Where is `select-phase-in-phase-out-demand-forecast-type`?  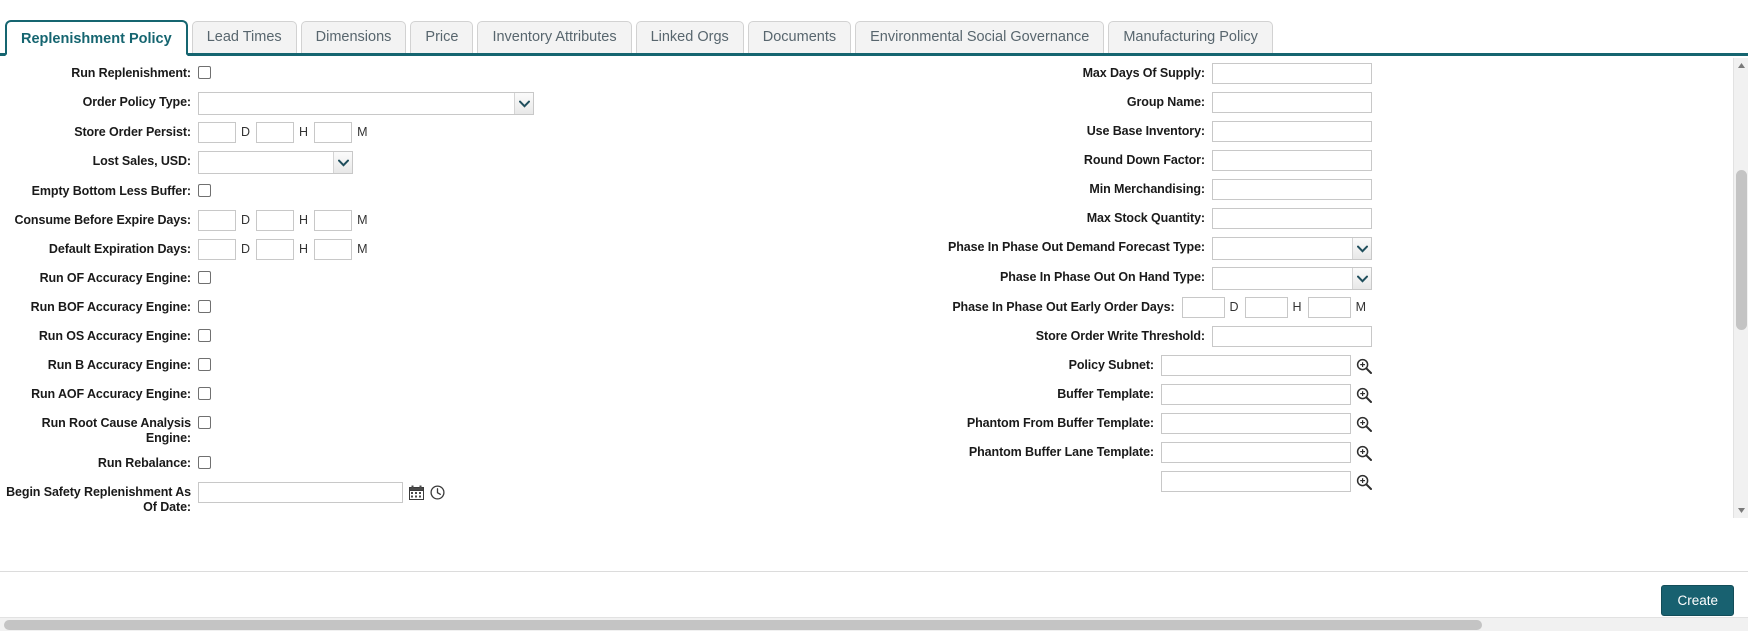 select-phase-in-phase-out-demand-forecast-type is located at coordinates (1292, 248).